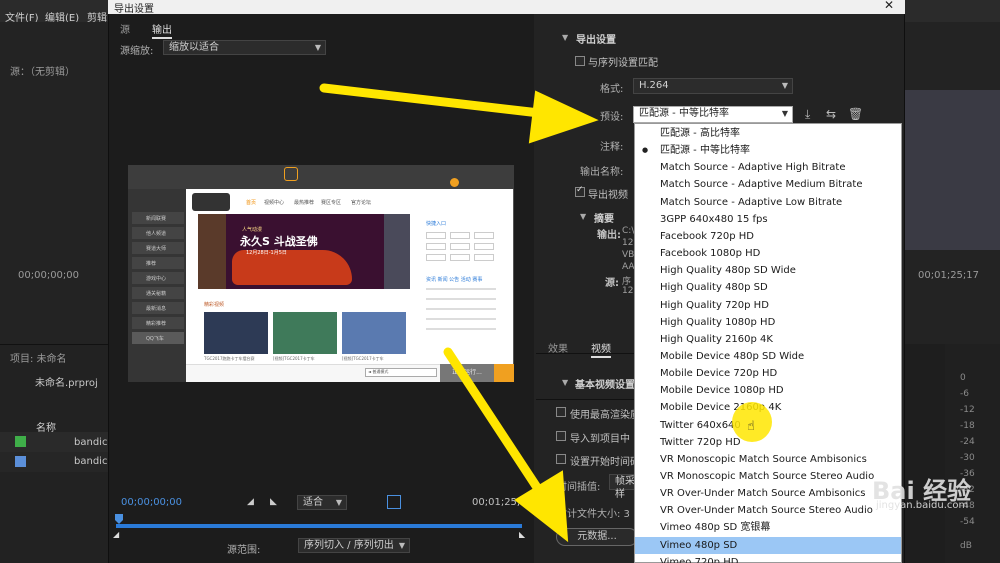  I want to click on preset-option: Vimeo 720p HD, so click(768, 558).